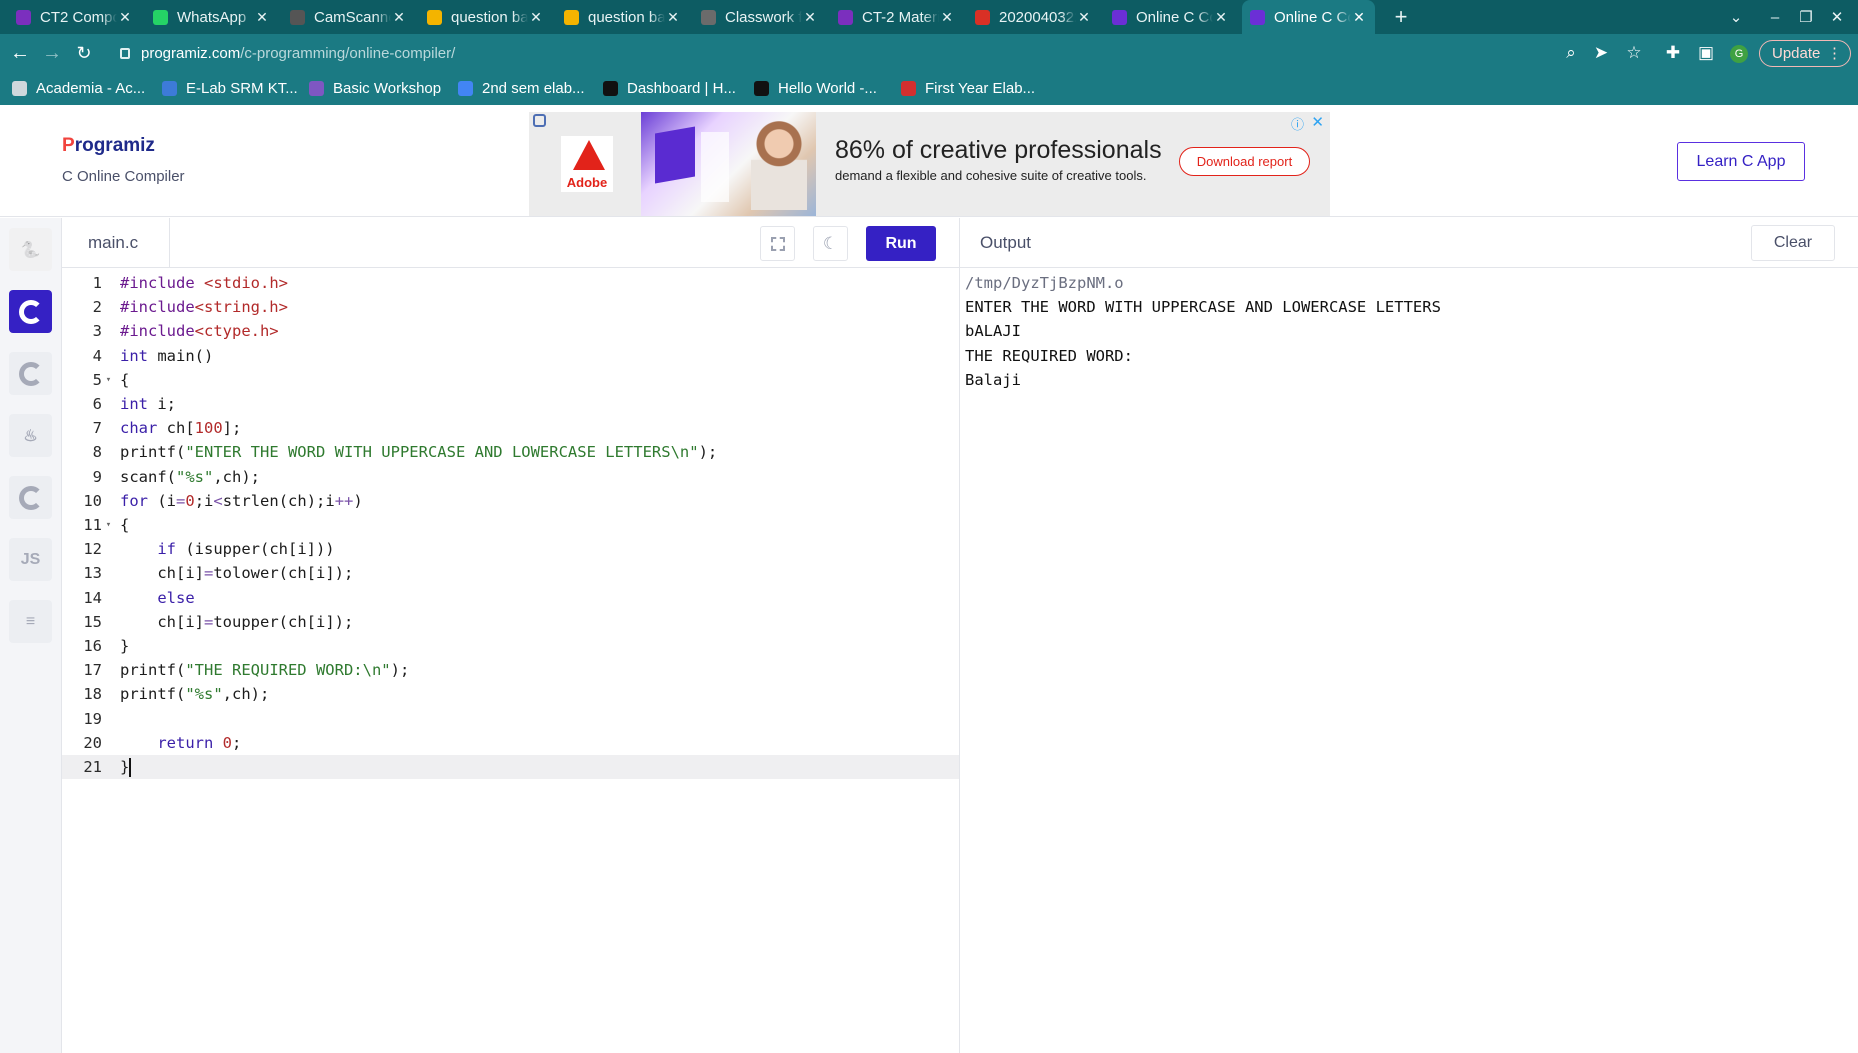 The width and height of the screenshot is (1858, 1053). I want to click on run-button: Run, so click(901, 243).